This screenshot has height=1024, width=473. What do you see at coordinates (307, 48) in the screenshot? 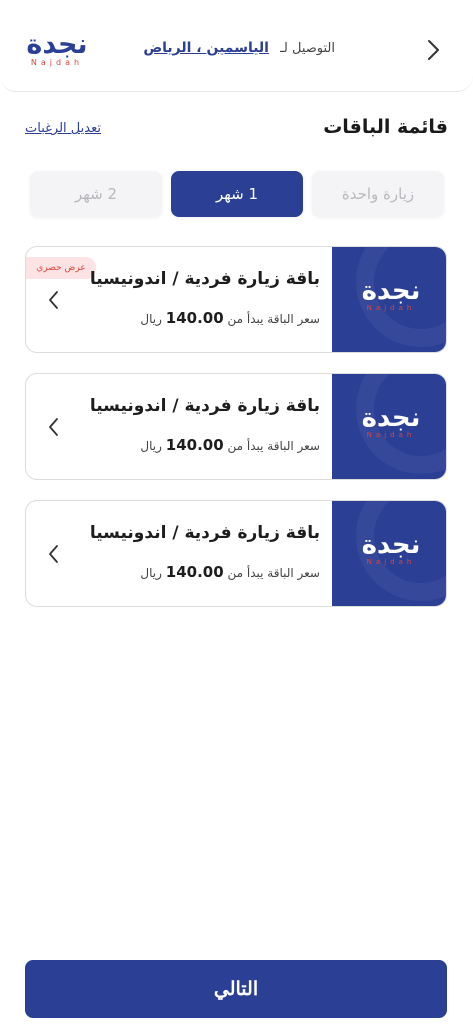
I see `delivery-label: التوصيل لـ` at bounding box center [307, 48].